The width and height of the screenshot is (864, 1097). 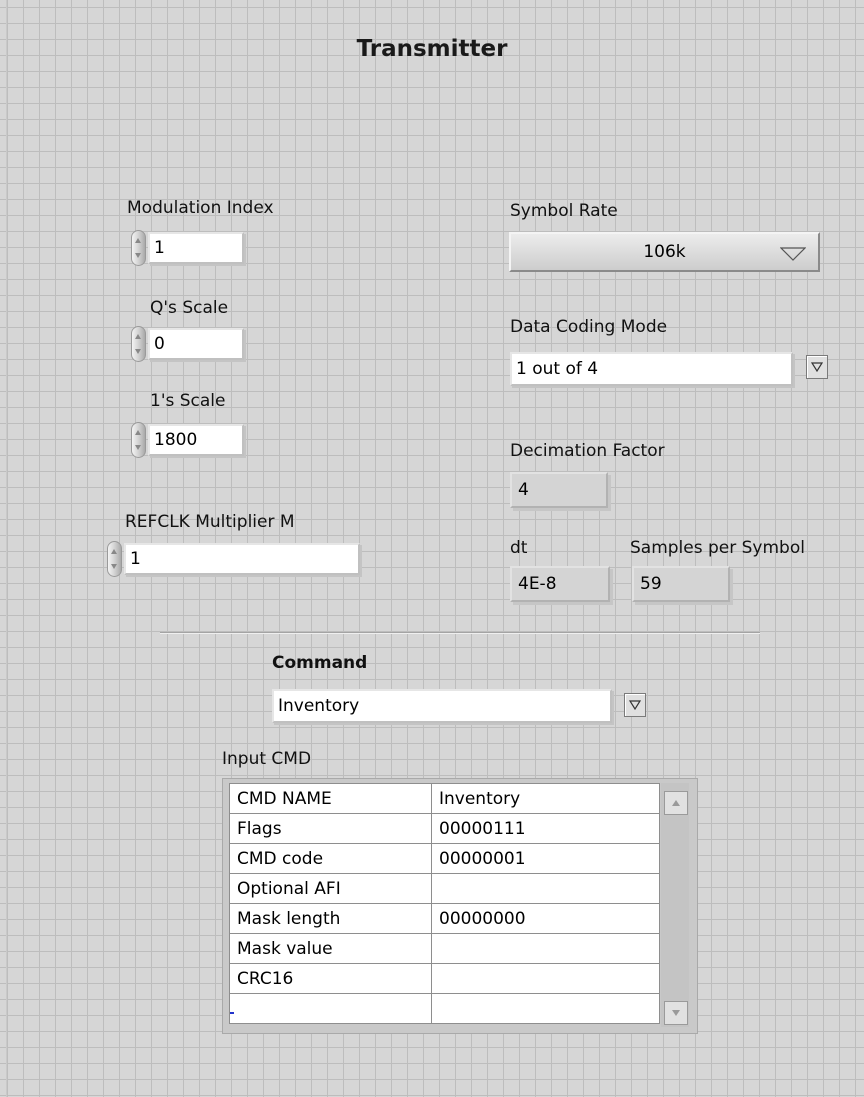 What do you see at coordinates (330, 798) in the screenshot?
I see `table-cell-name: CMD NAME` at bounding box center [330, 798].